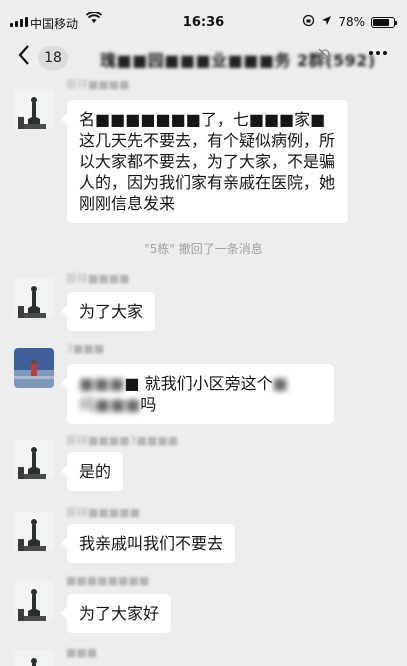 This screenshot has width=407, height=666. What do you see at coordinates (203, 17) in the screenshot?
I see `status-bar: 中国移动 16:36 78%` at bounding box center [203, 17].